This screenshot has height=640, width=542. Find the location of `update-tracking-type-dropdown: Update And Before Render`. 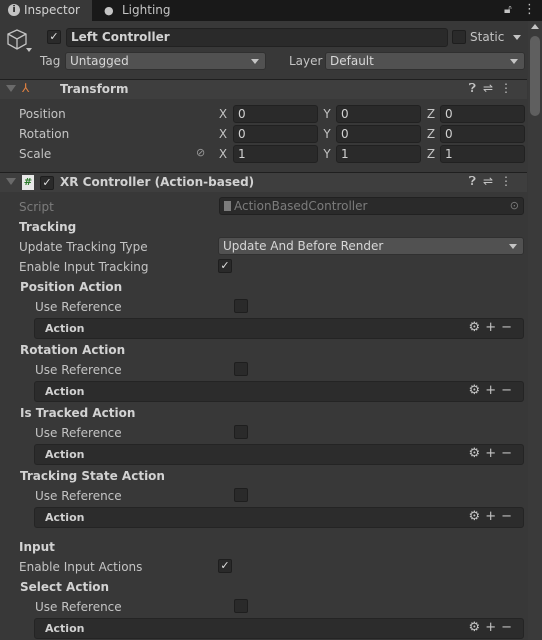

update-tracking-type-dropdown: Update And Before Render is located at coordinates (371, 246).